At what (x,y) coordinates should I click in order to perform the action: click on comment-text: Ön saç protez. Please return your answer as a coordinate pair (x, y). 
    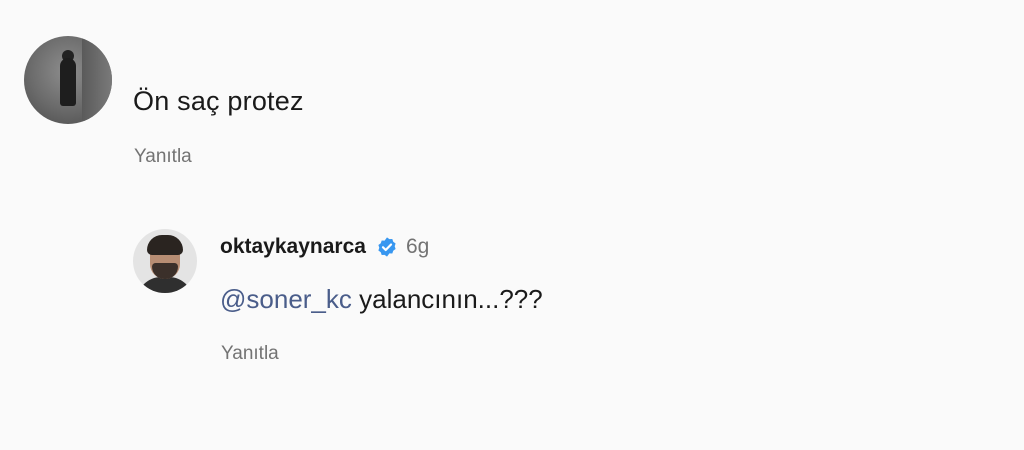
    Looking at the image, I should click on (218, 101).